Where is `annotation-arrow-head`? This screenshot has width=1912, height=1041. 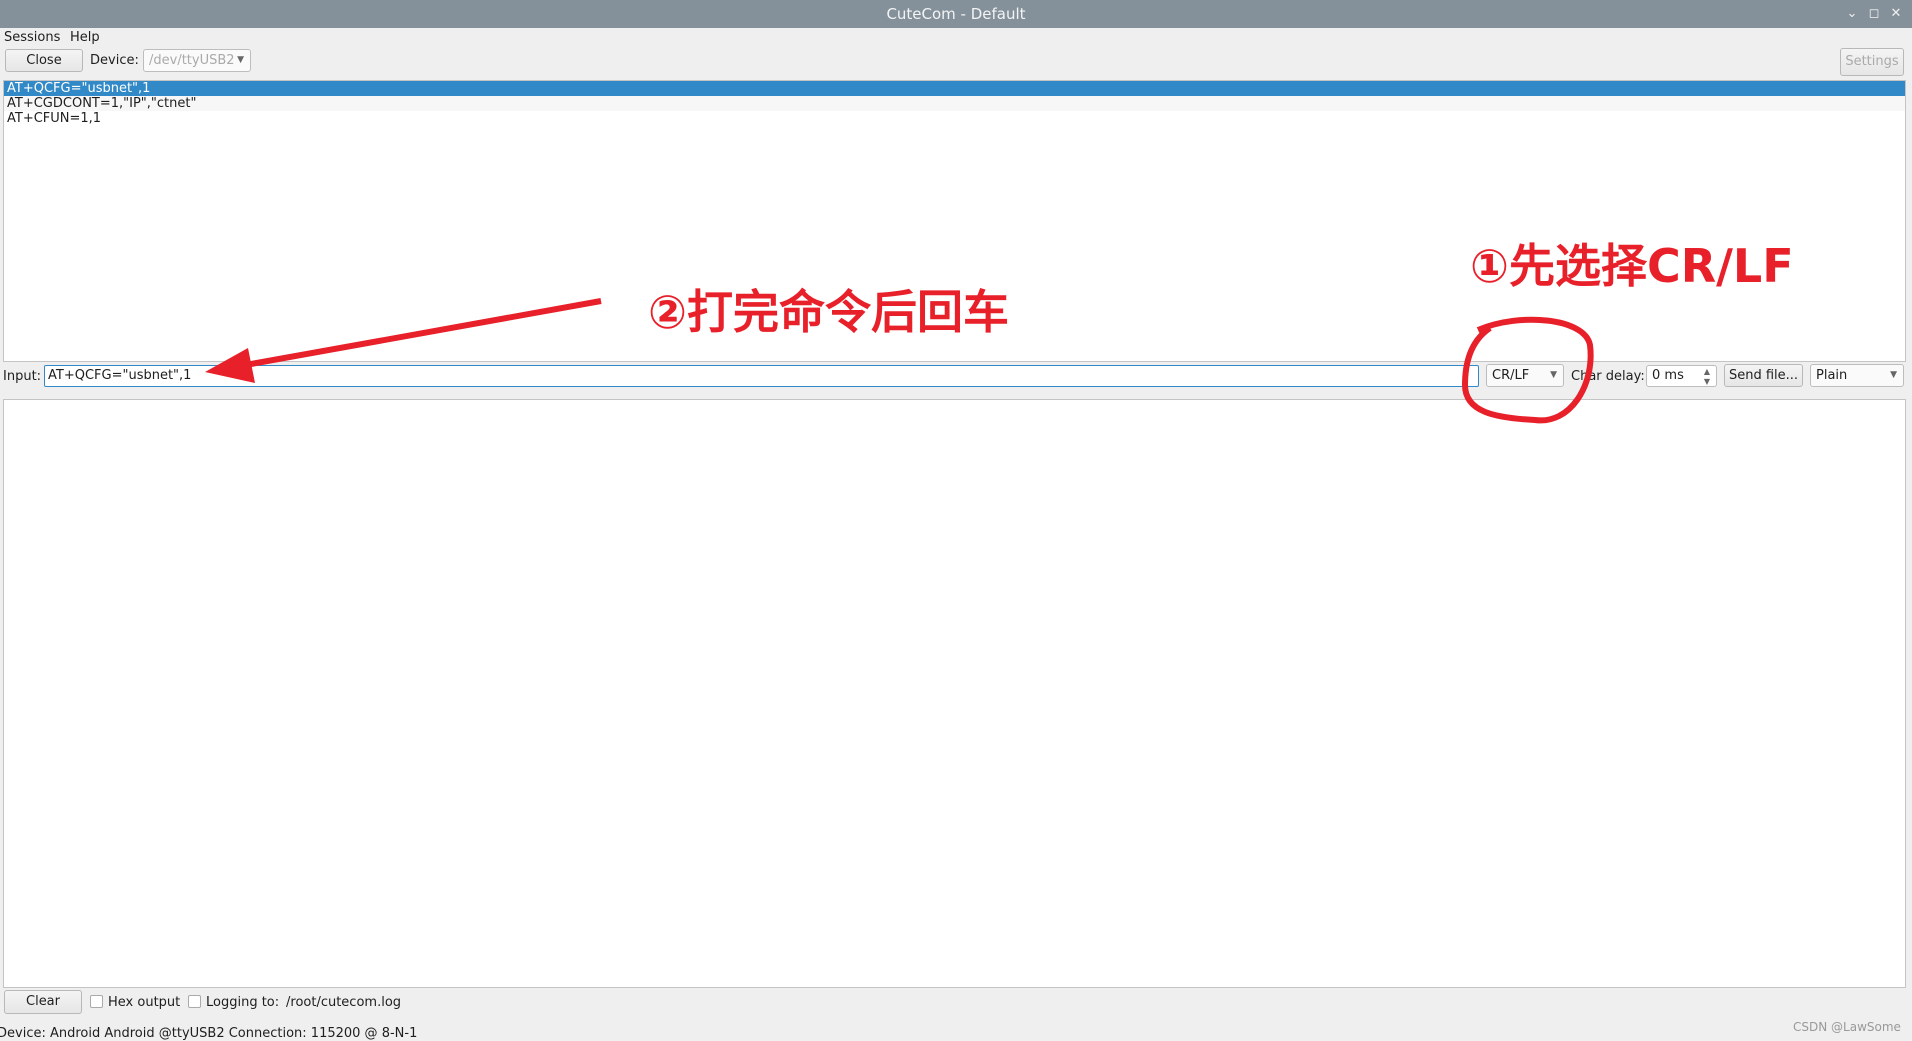
annotation-arrow-head is located at coordinates (230, 365).